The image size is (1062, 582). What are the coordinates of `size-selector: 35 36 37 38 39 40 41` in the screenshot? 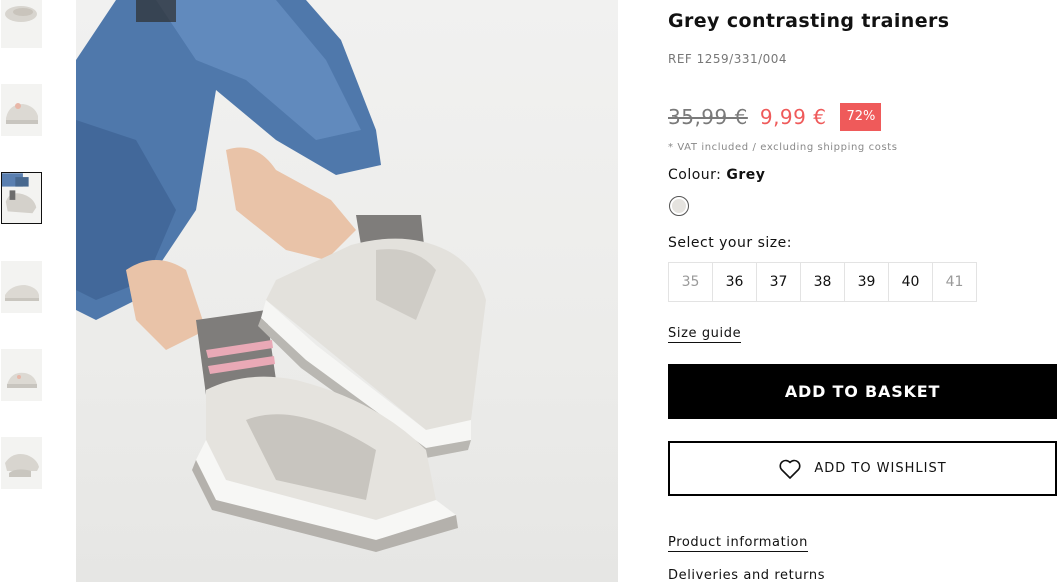 It's located at (822, 282).